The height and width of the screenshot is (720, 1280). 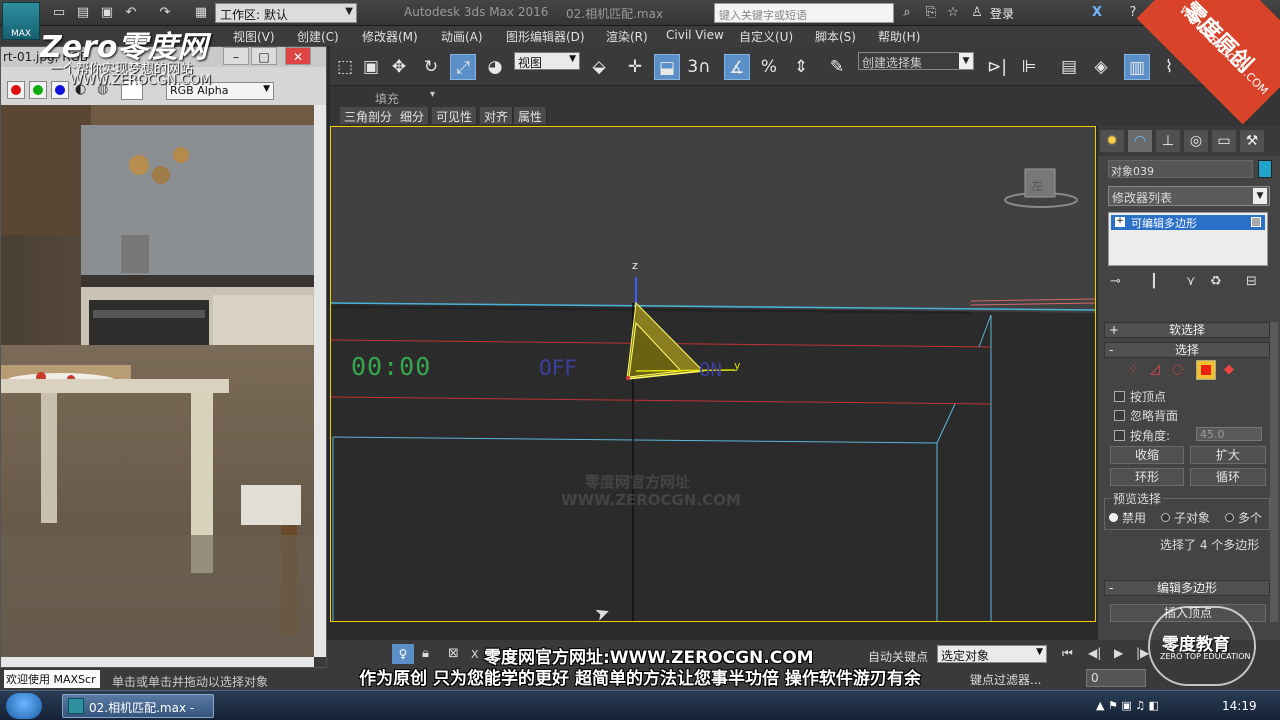 I want to click on vertex-mode-icon: ⁘, so click(x=1133, y=369).